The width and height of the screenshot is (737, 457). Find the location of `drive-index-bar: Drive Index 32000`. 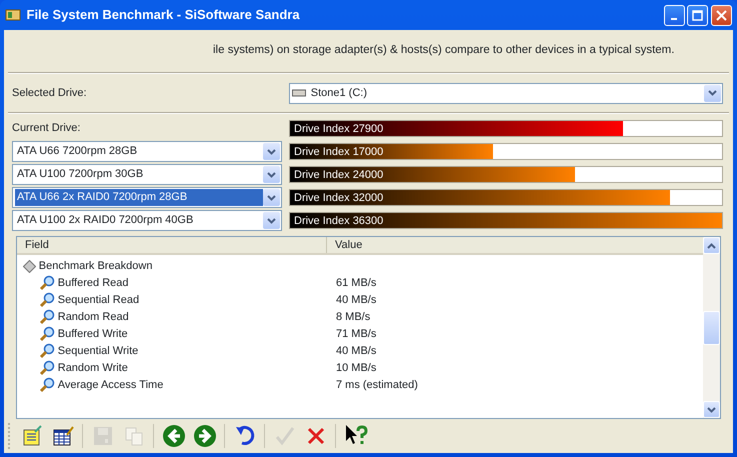

drive-index-bar: Drive Index 32000 is located at coordinates (506, 197).